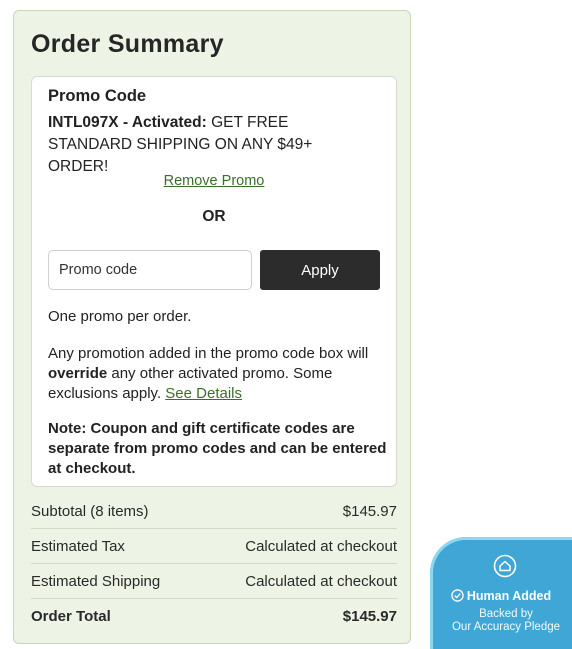  I want to click on estimated-tax-row: Estimated Tax Calculated at checkout, so click(214, 546).